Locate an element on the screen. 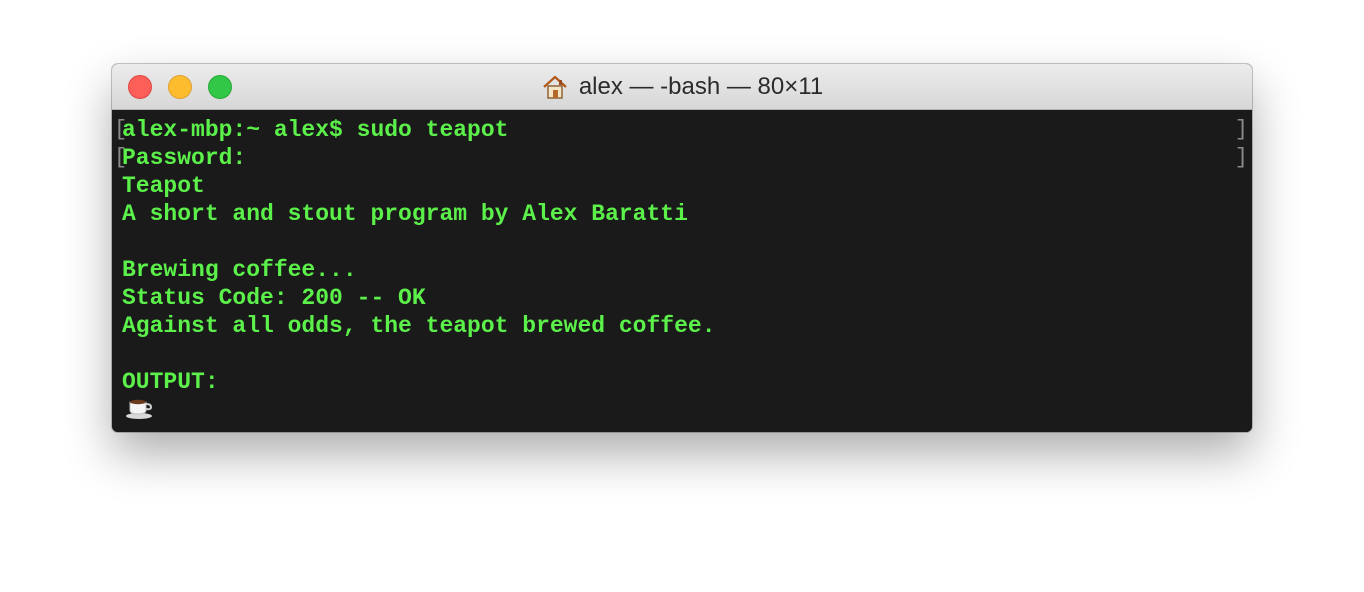  command-line: alex-mbp:~ alex$ sudo teapot is located at coordinates (315, 130).